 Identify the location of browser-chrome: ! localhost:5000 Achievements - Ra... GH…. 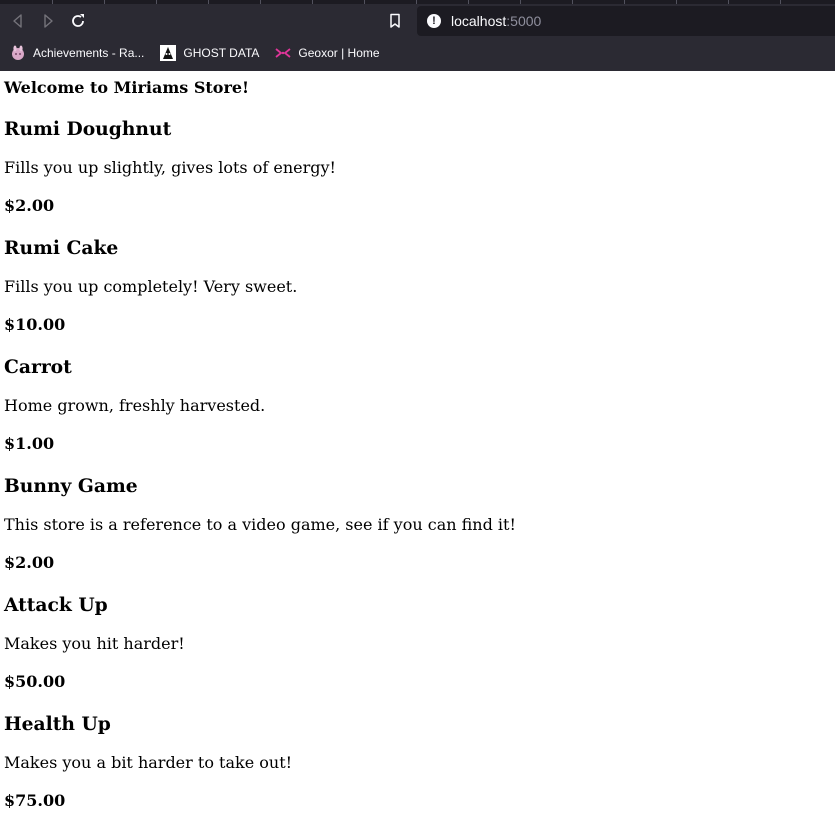
(417, 35).